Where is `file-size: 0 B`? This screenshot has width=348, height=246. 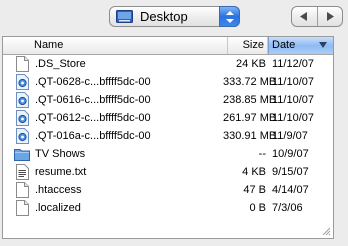
file-size: 0 B is located at coordinates (257, 208).